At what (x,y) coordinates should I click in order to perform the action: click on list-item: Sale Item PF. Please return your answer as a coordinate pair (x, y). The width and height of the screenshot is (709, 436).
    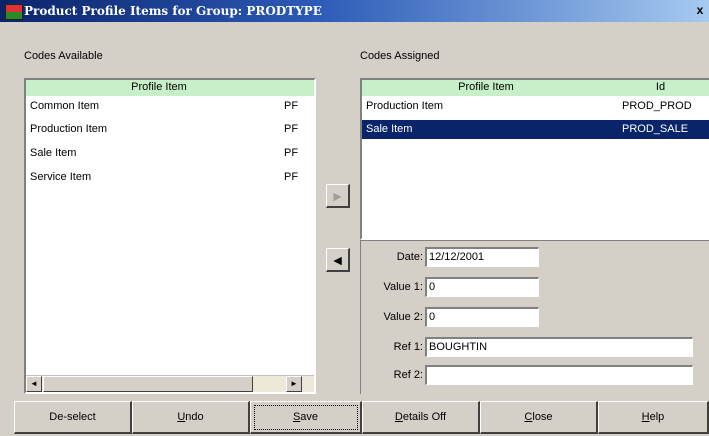
    Looking at the image, I should click on (170, 153).